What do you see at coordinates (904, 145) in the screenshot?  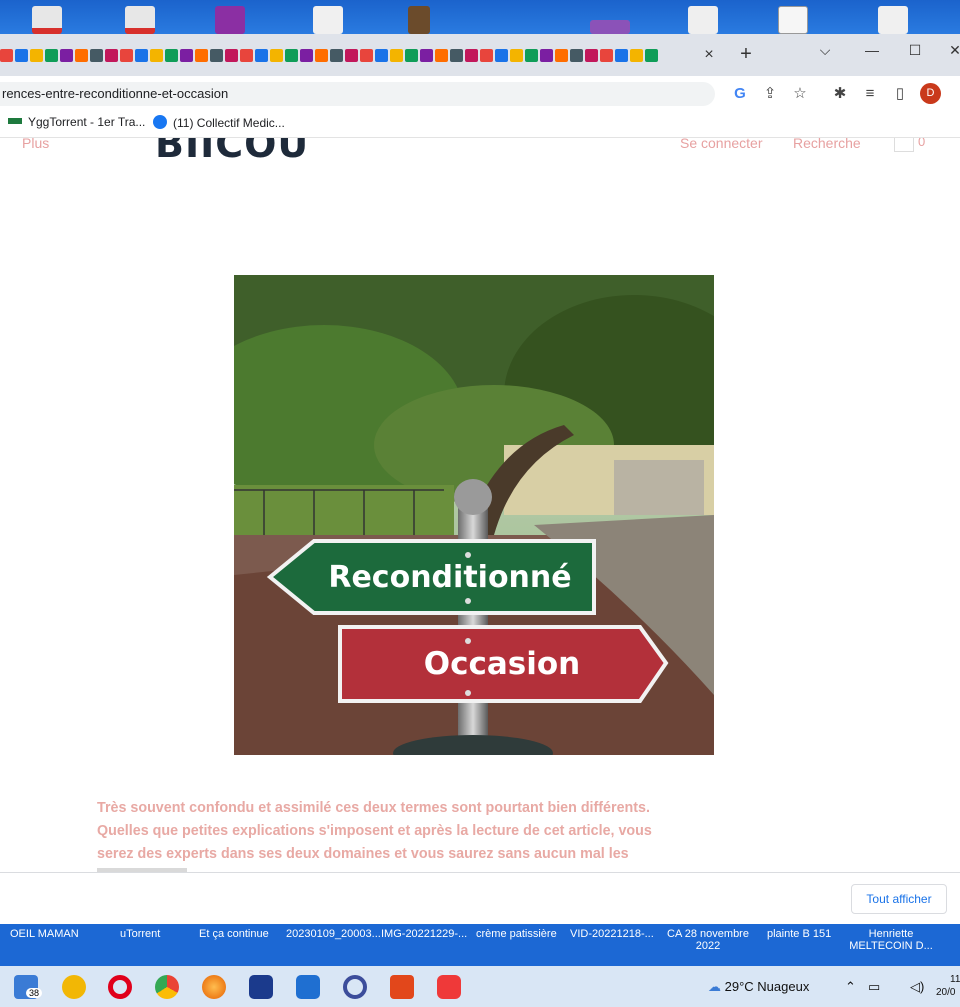 I see `cart-icon` at bounding box center [904, 145].